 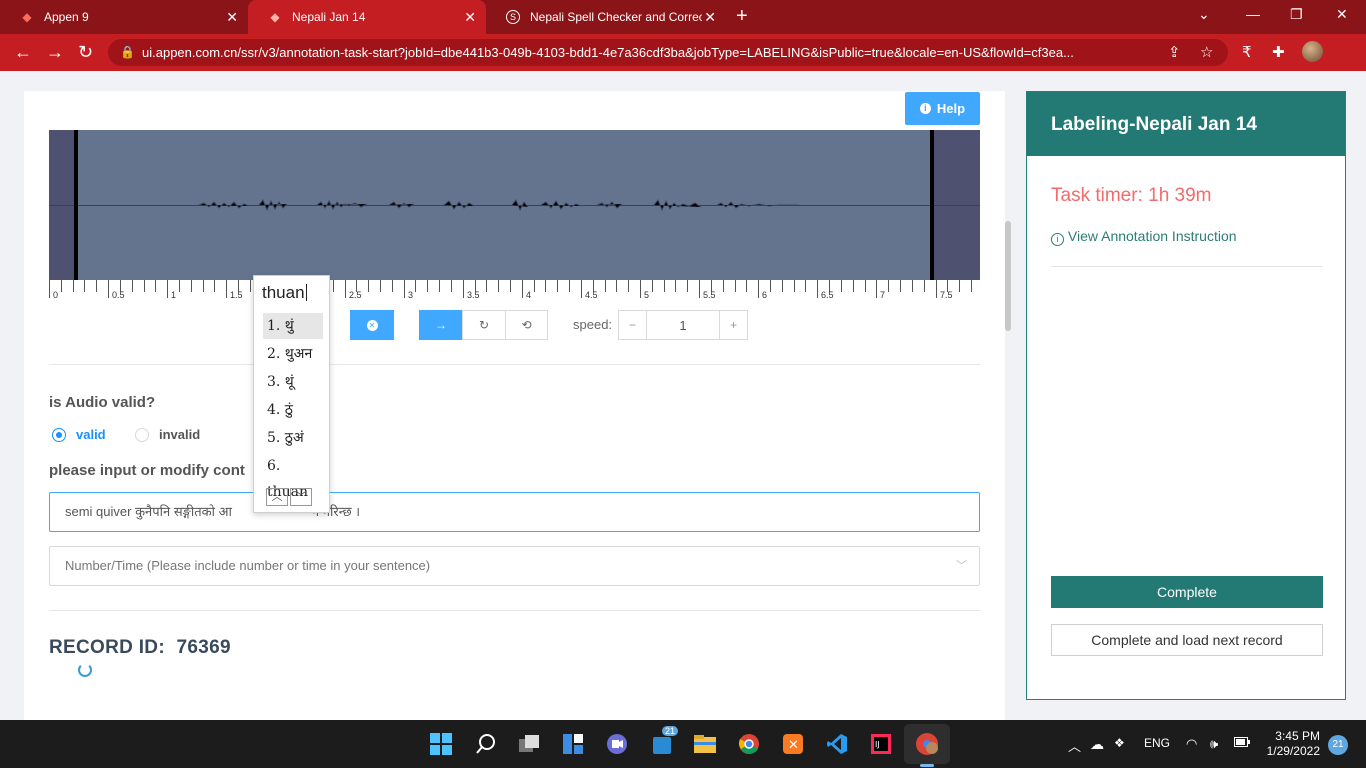 What do you see at coordinates (1174, 52) in the screenshot?
I see `share-icon: ⇪` at bounding box center [1174, 52].